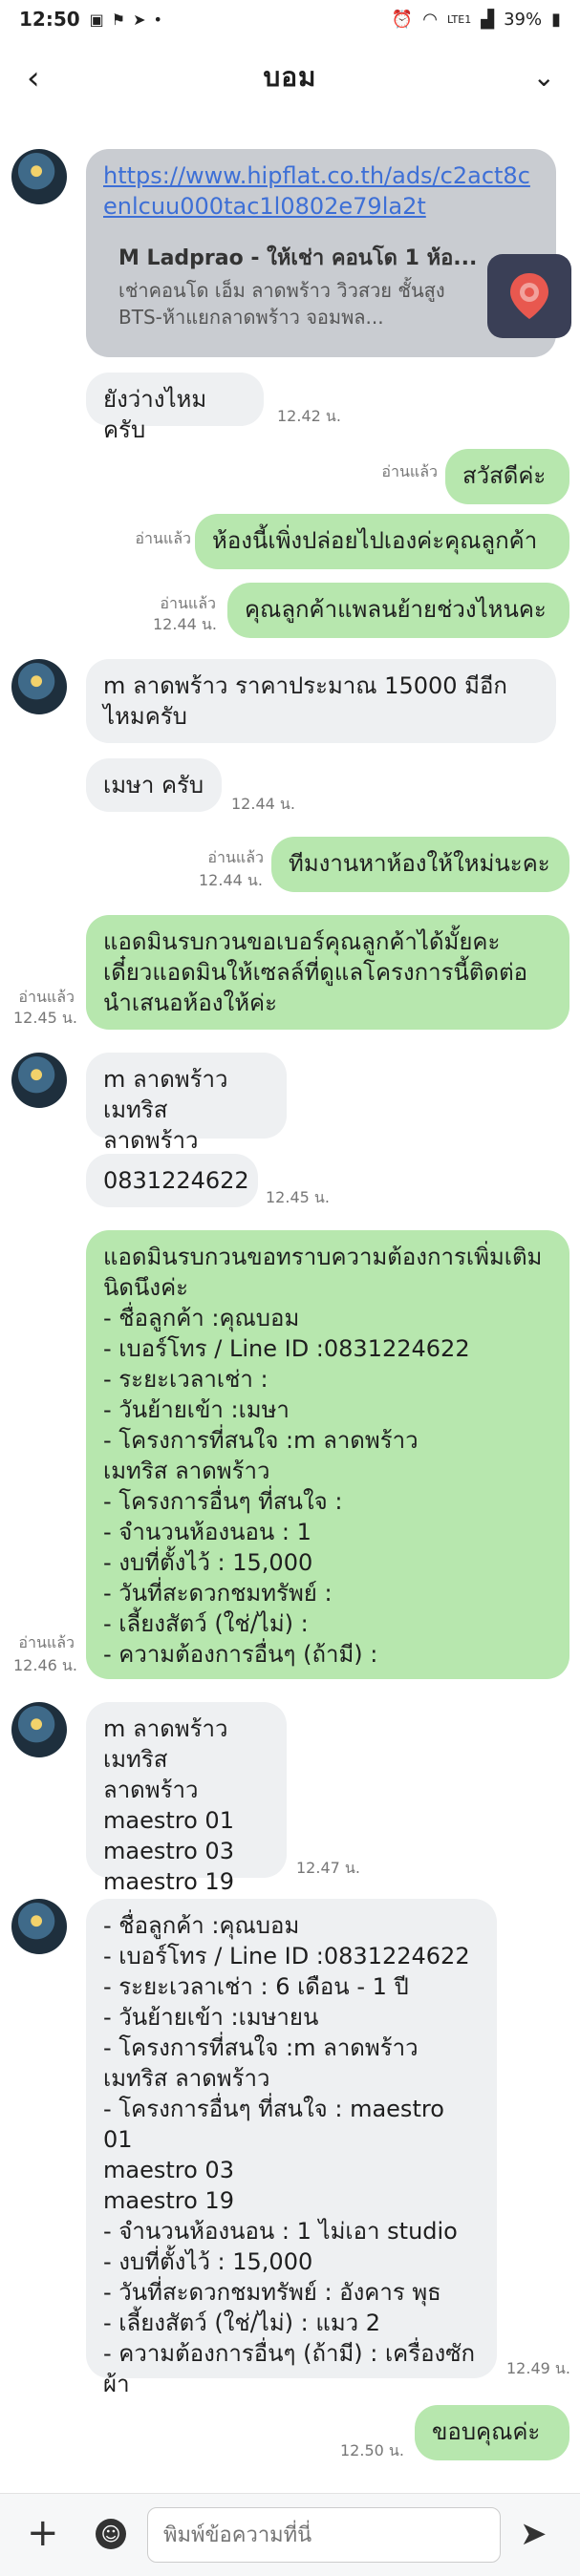 The width and height of the screenshot is (580, 2576). What do you see at coordinates (172, 1180) in the screenshot?
I see `message-bubble: 0831224622` at bounding box center [172, 1180].